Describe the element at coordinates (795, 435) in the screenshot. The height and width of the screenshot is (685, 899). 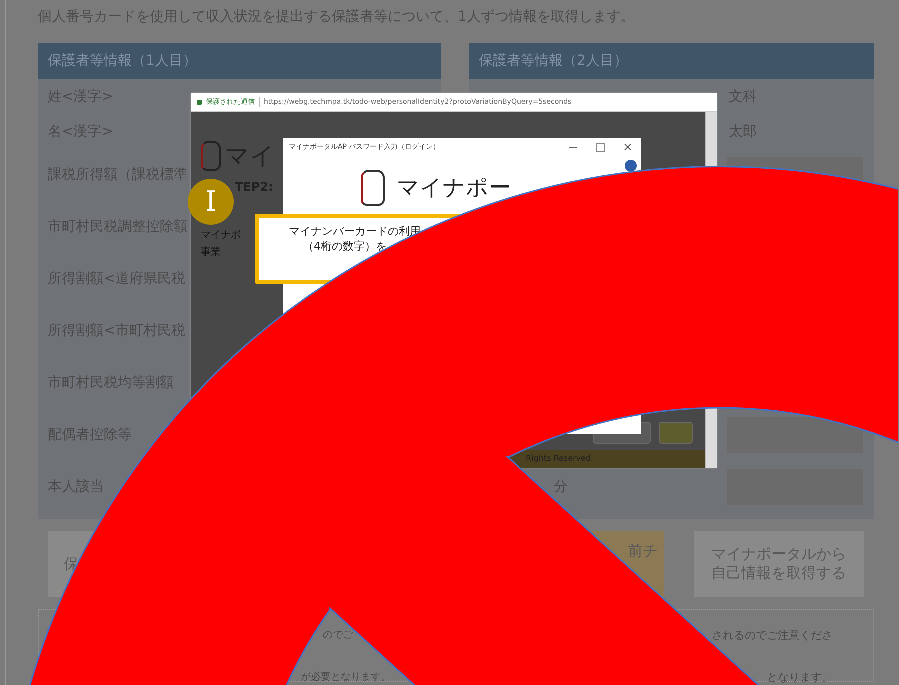
I see `input-field` at that location.